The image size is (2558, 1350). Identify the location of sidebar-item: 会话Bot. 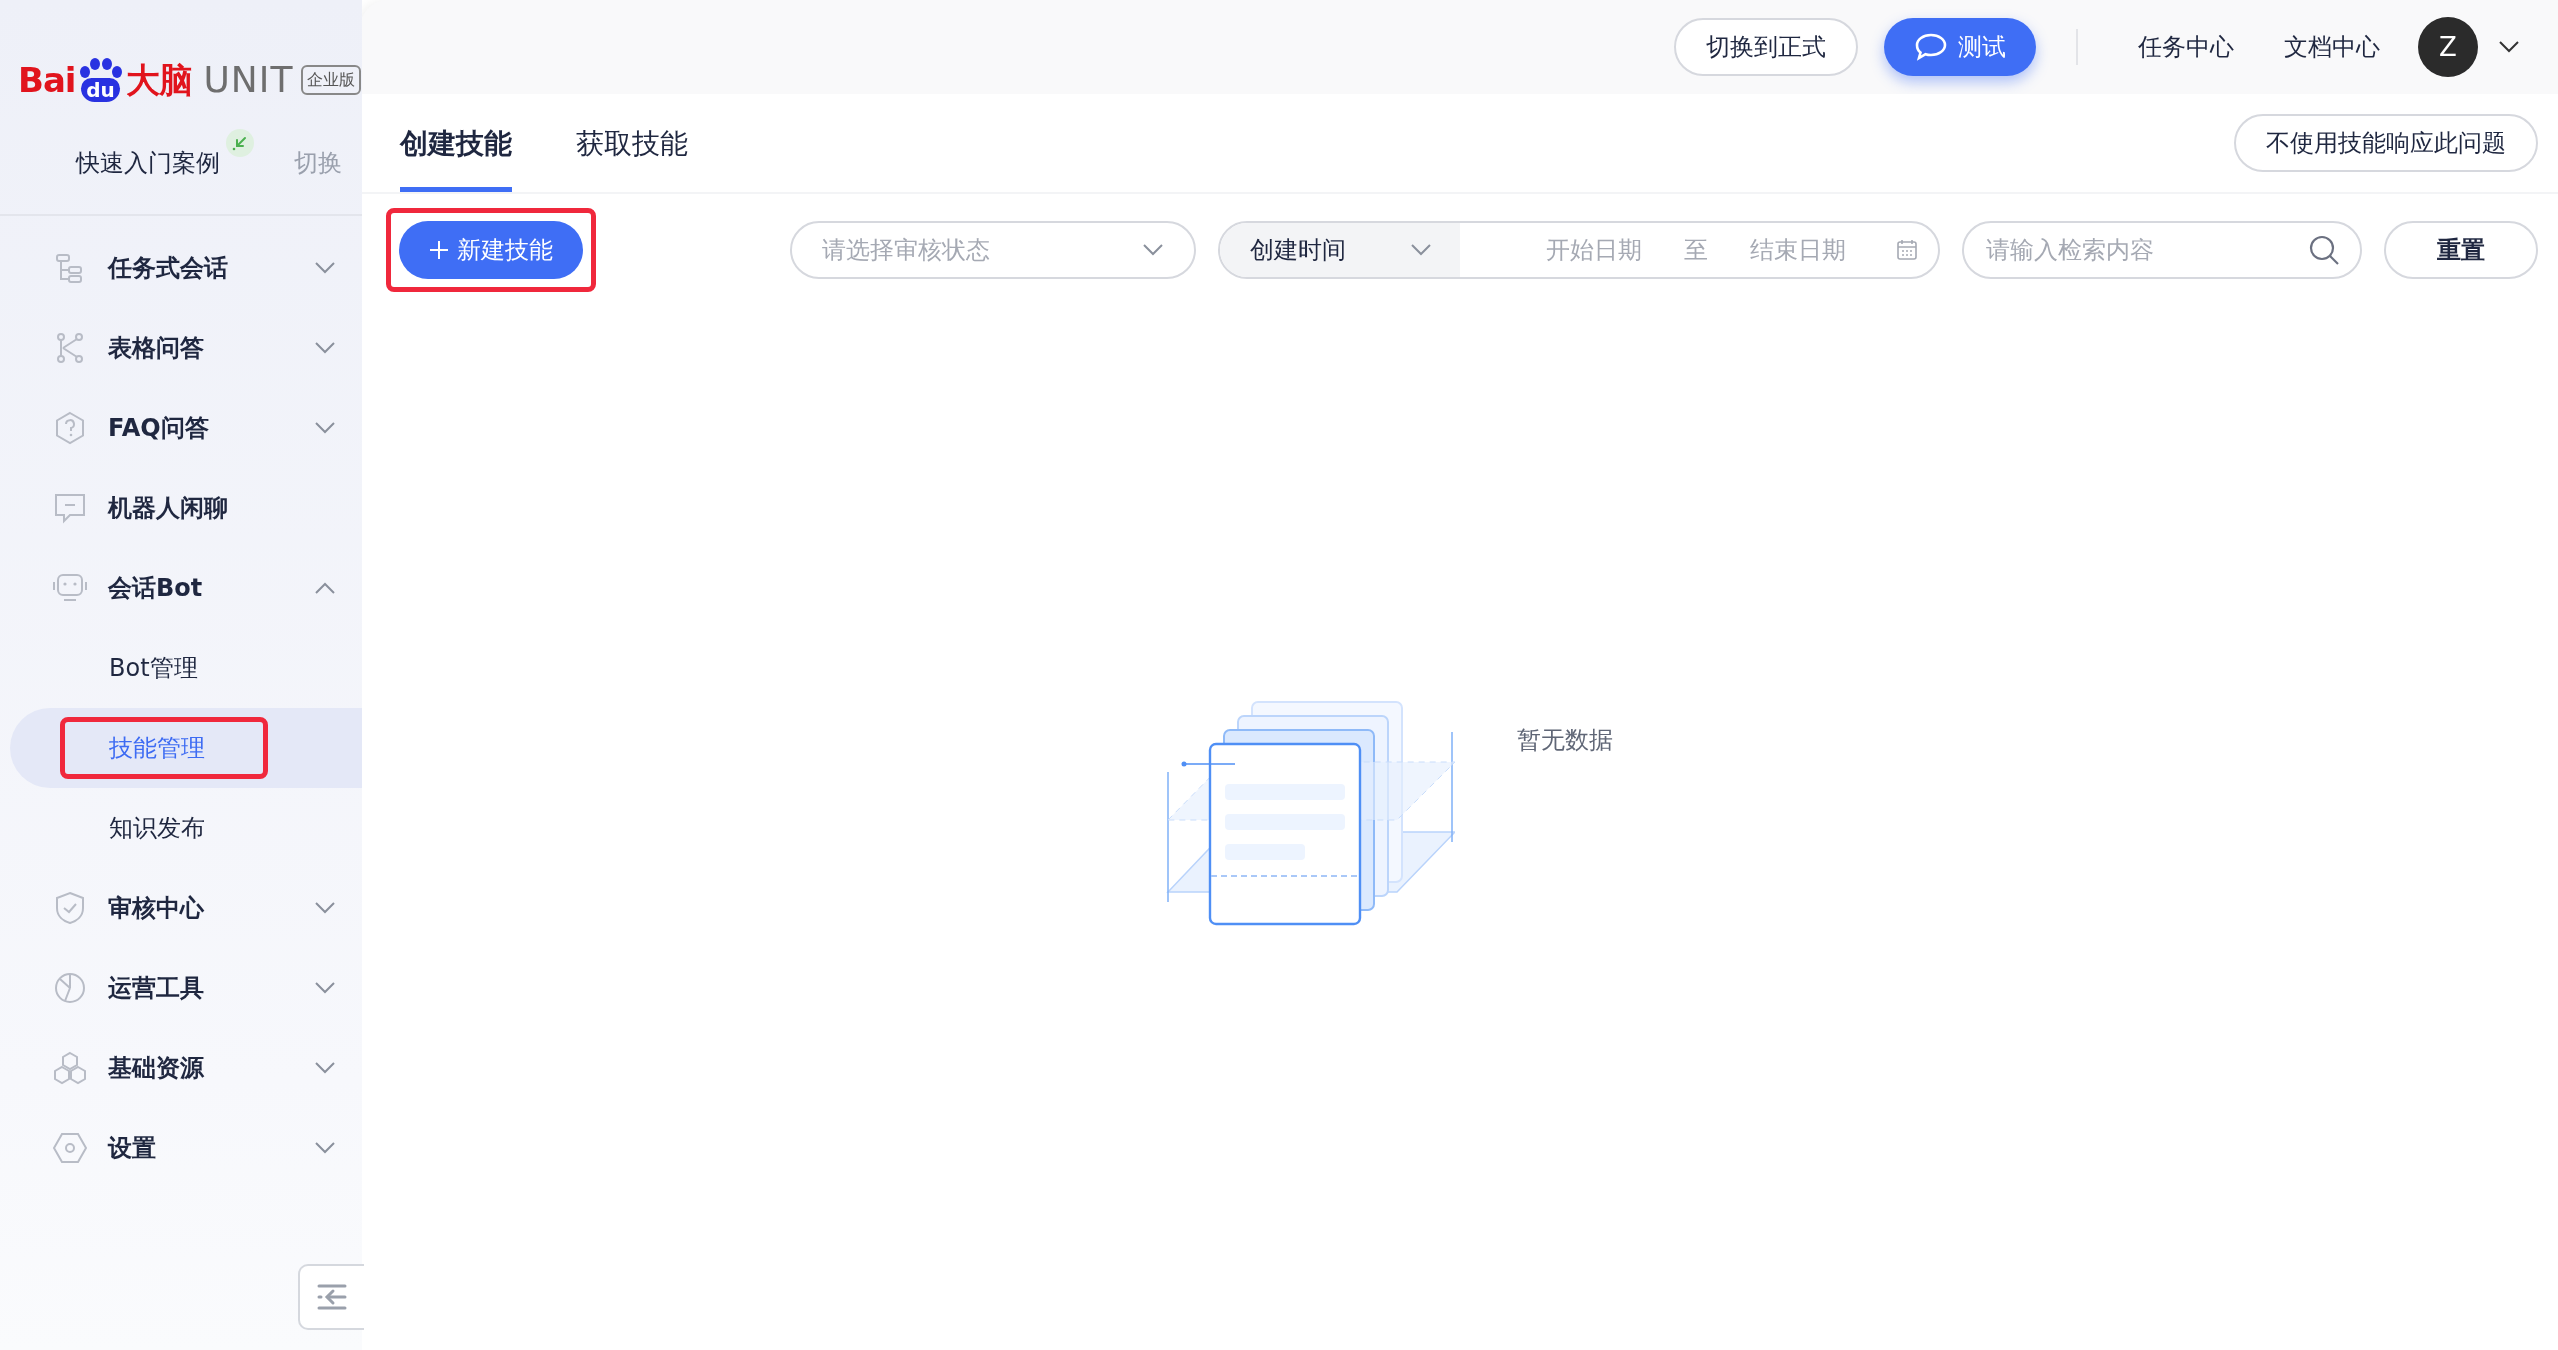
(181, 588).